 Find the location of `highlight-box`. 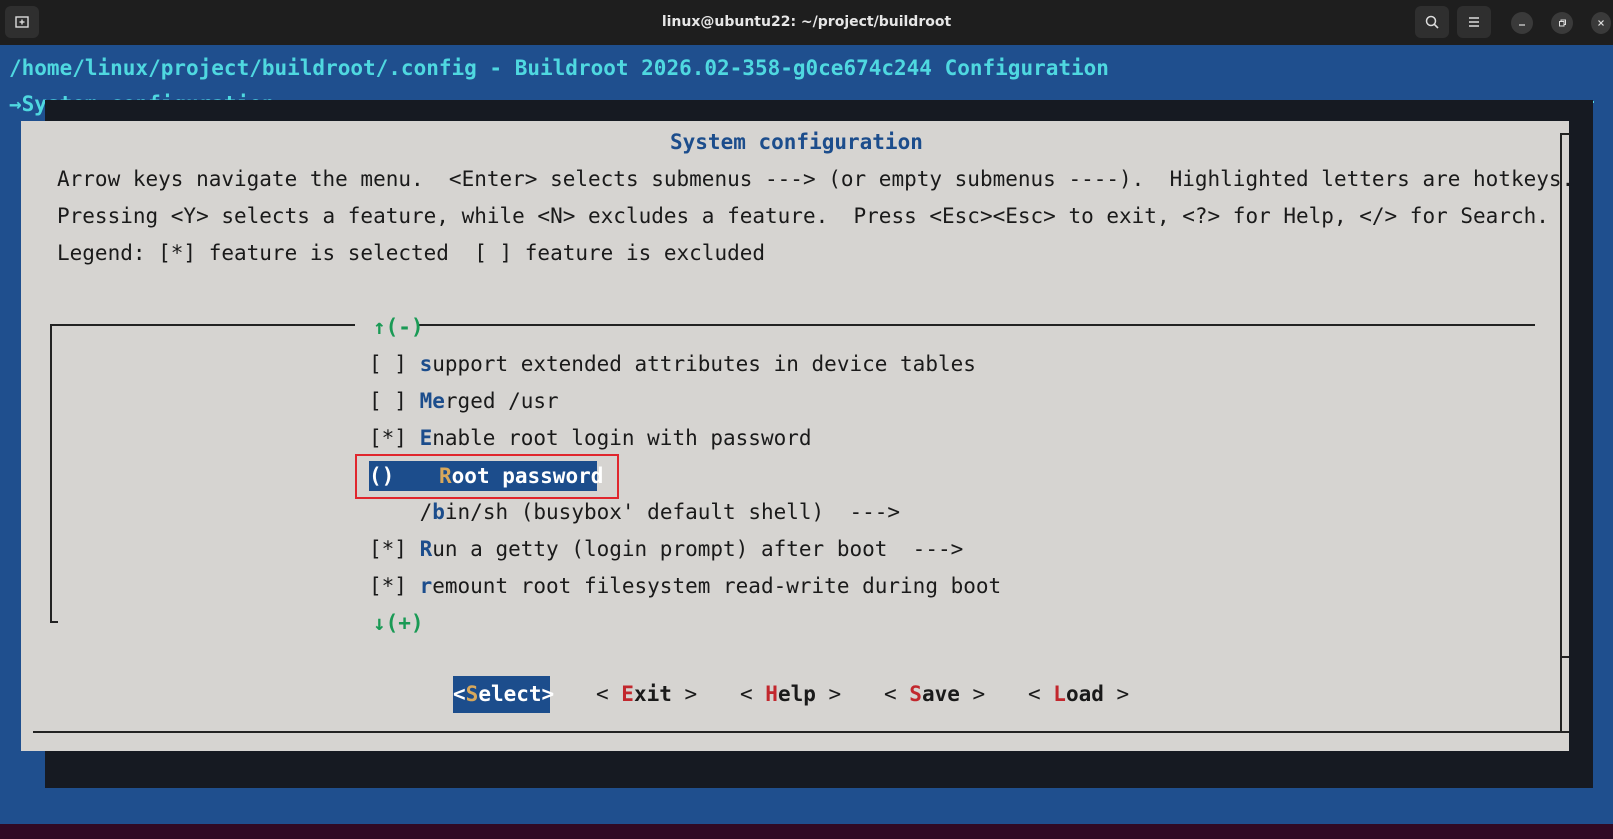

highlight-box is located at coordinates (487, 476).